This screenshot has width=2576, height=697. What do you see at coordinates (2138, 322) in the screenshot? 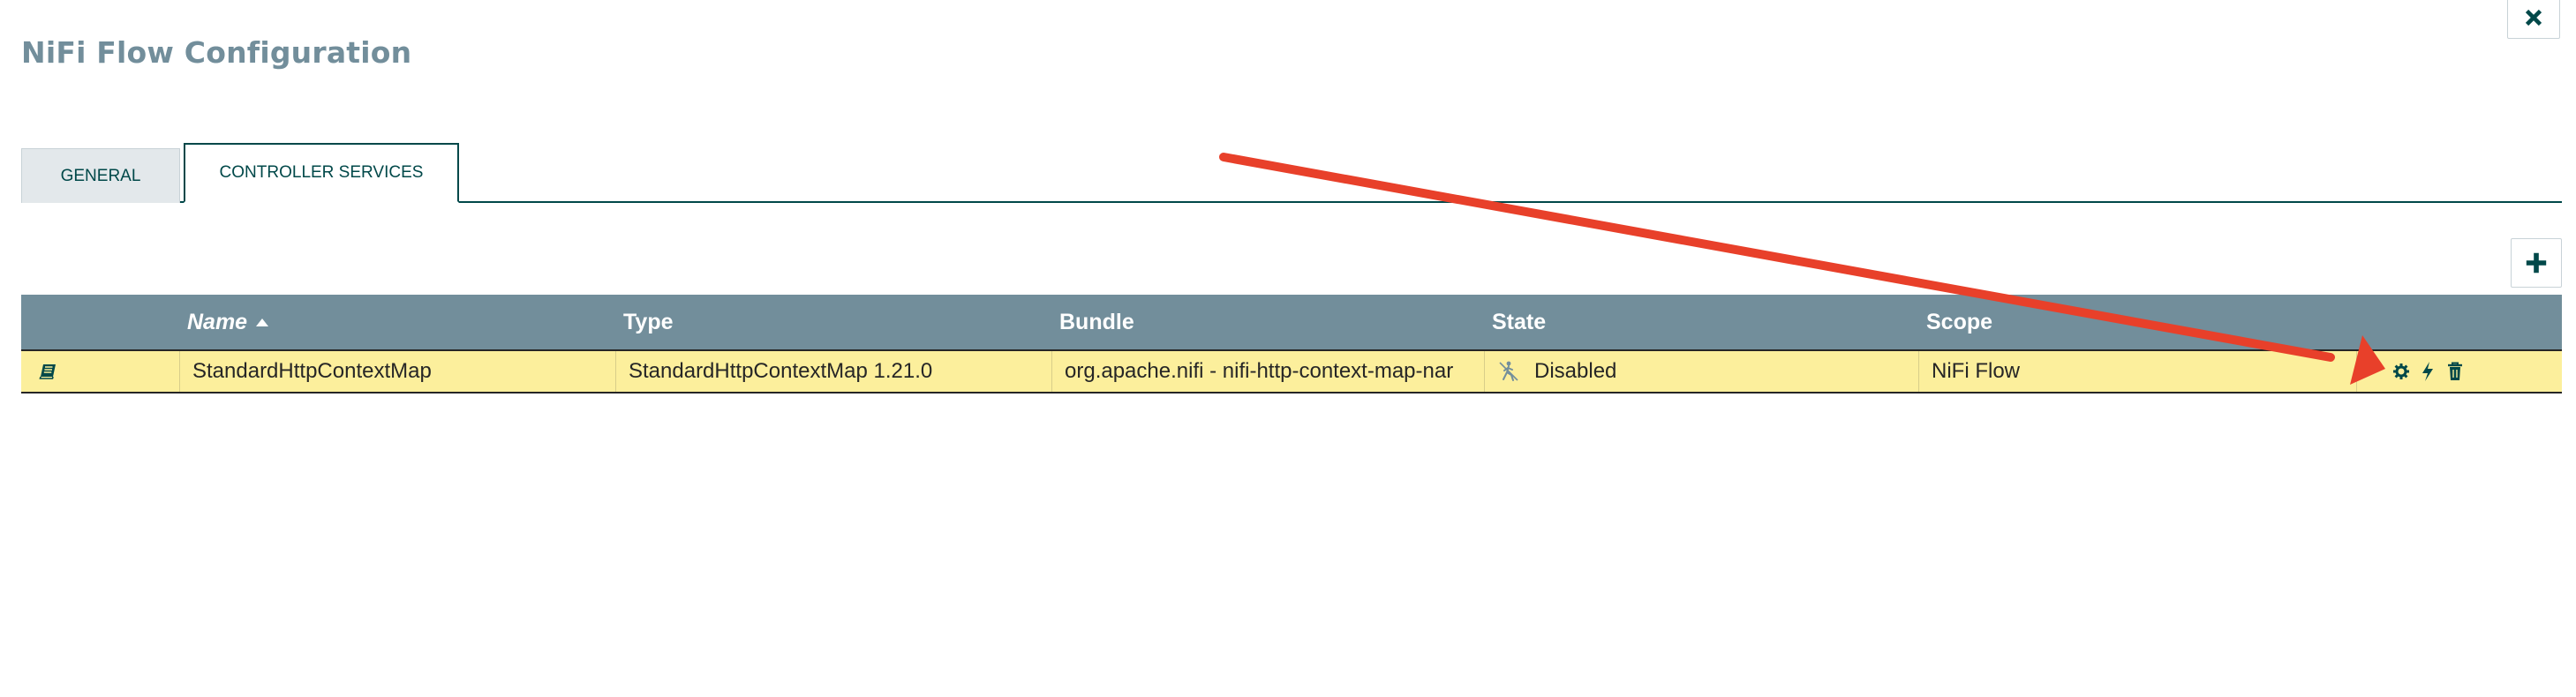
I see `column-header-scope: Scope` at bounding box center [2138, 322].